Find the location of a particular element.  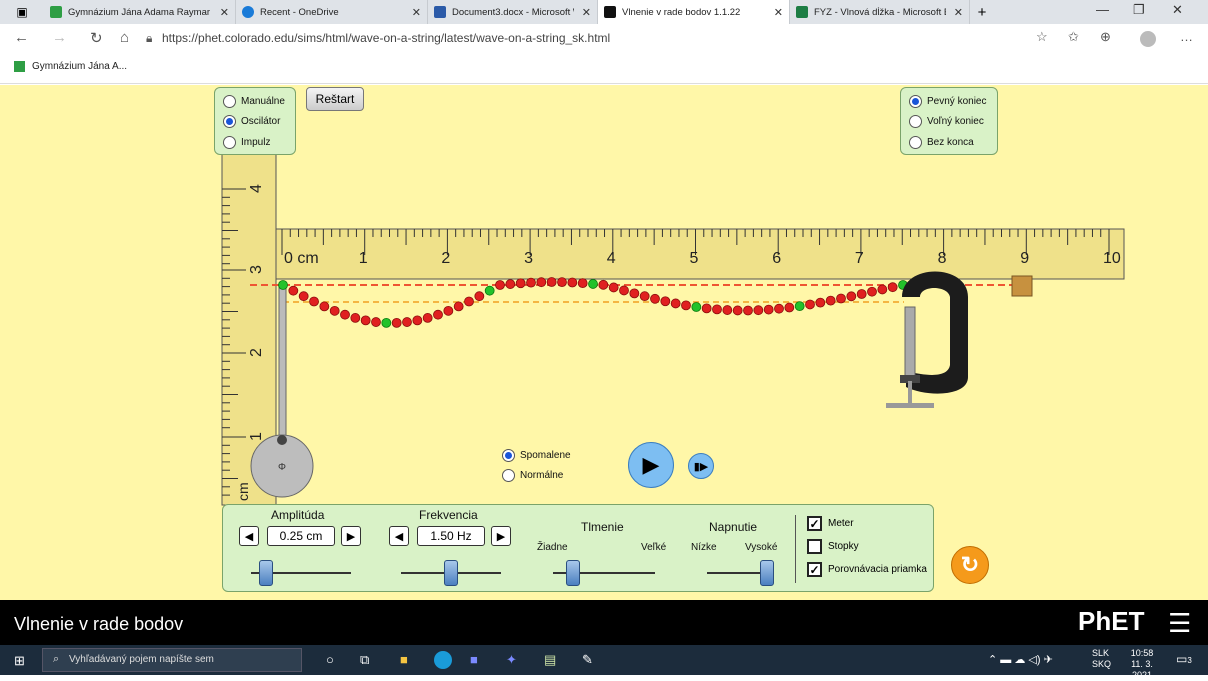

damping-slider-thumb is located at coordinates (573, 573).